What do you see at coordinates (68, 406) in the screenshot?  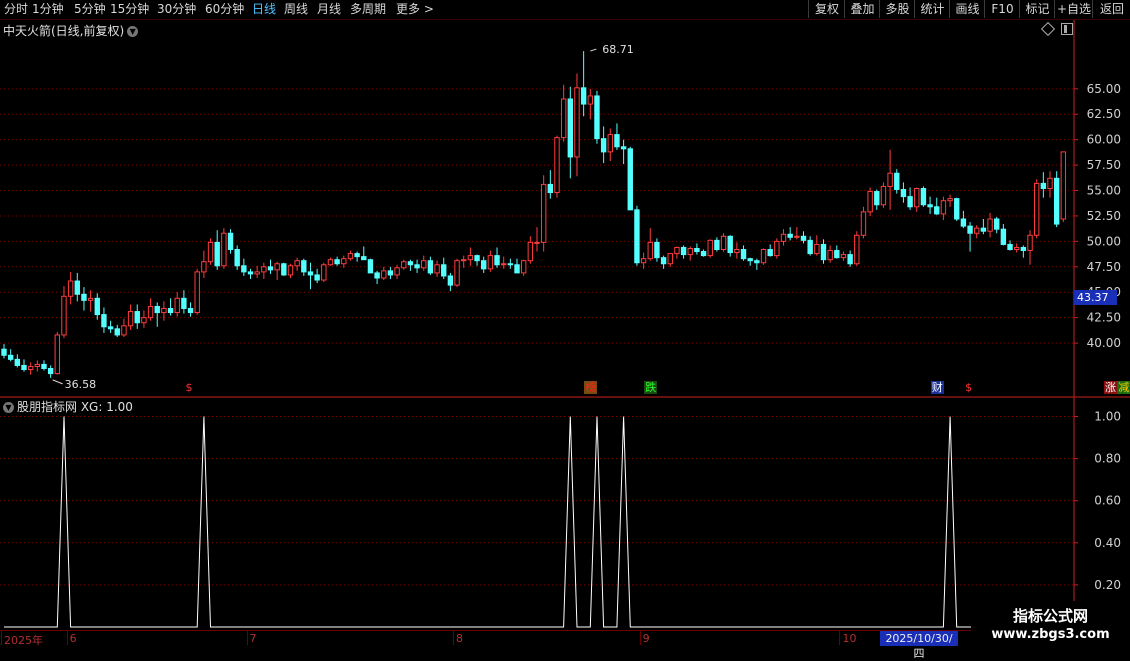 I see `indicator-title: ▼ 股朋指标网 XG: 1.00` at bounding box center [68, 406].